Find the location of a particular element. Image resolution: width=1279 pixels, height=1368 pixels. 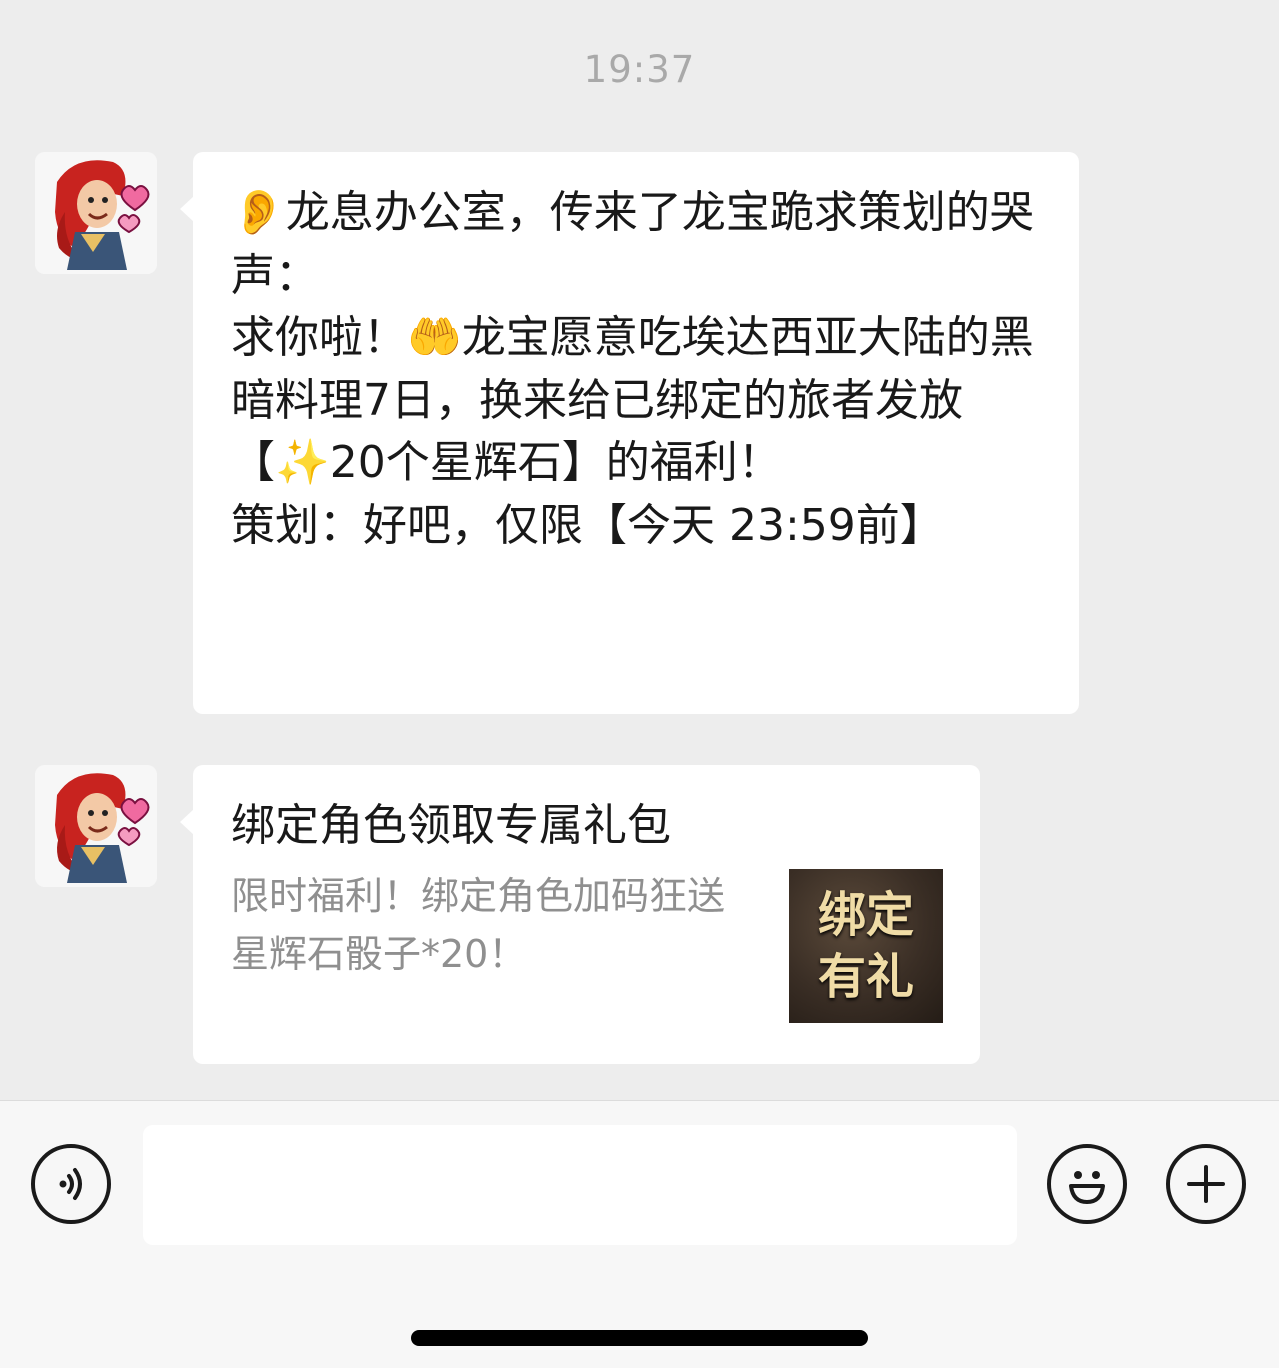

thumbnail-text-line1: 绑定 is located at coordinates (865, 915).